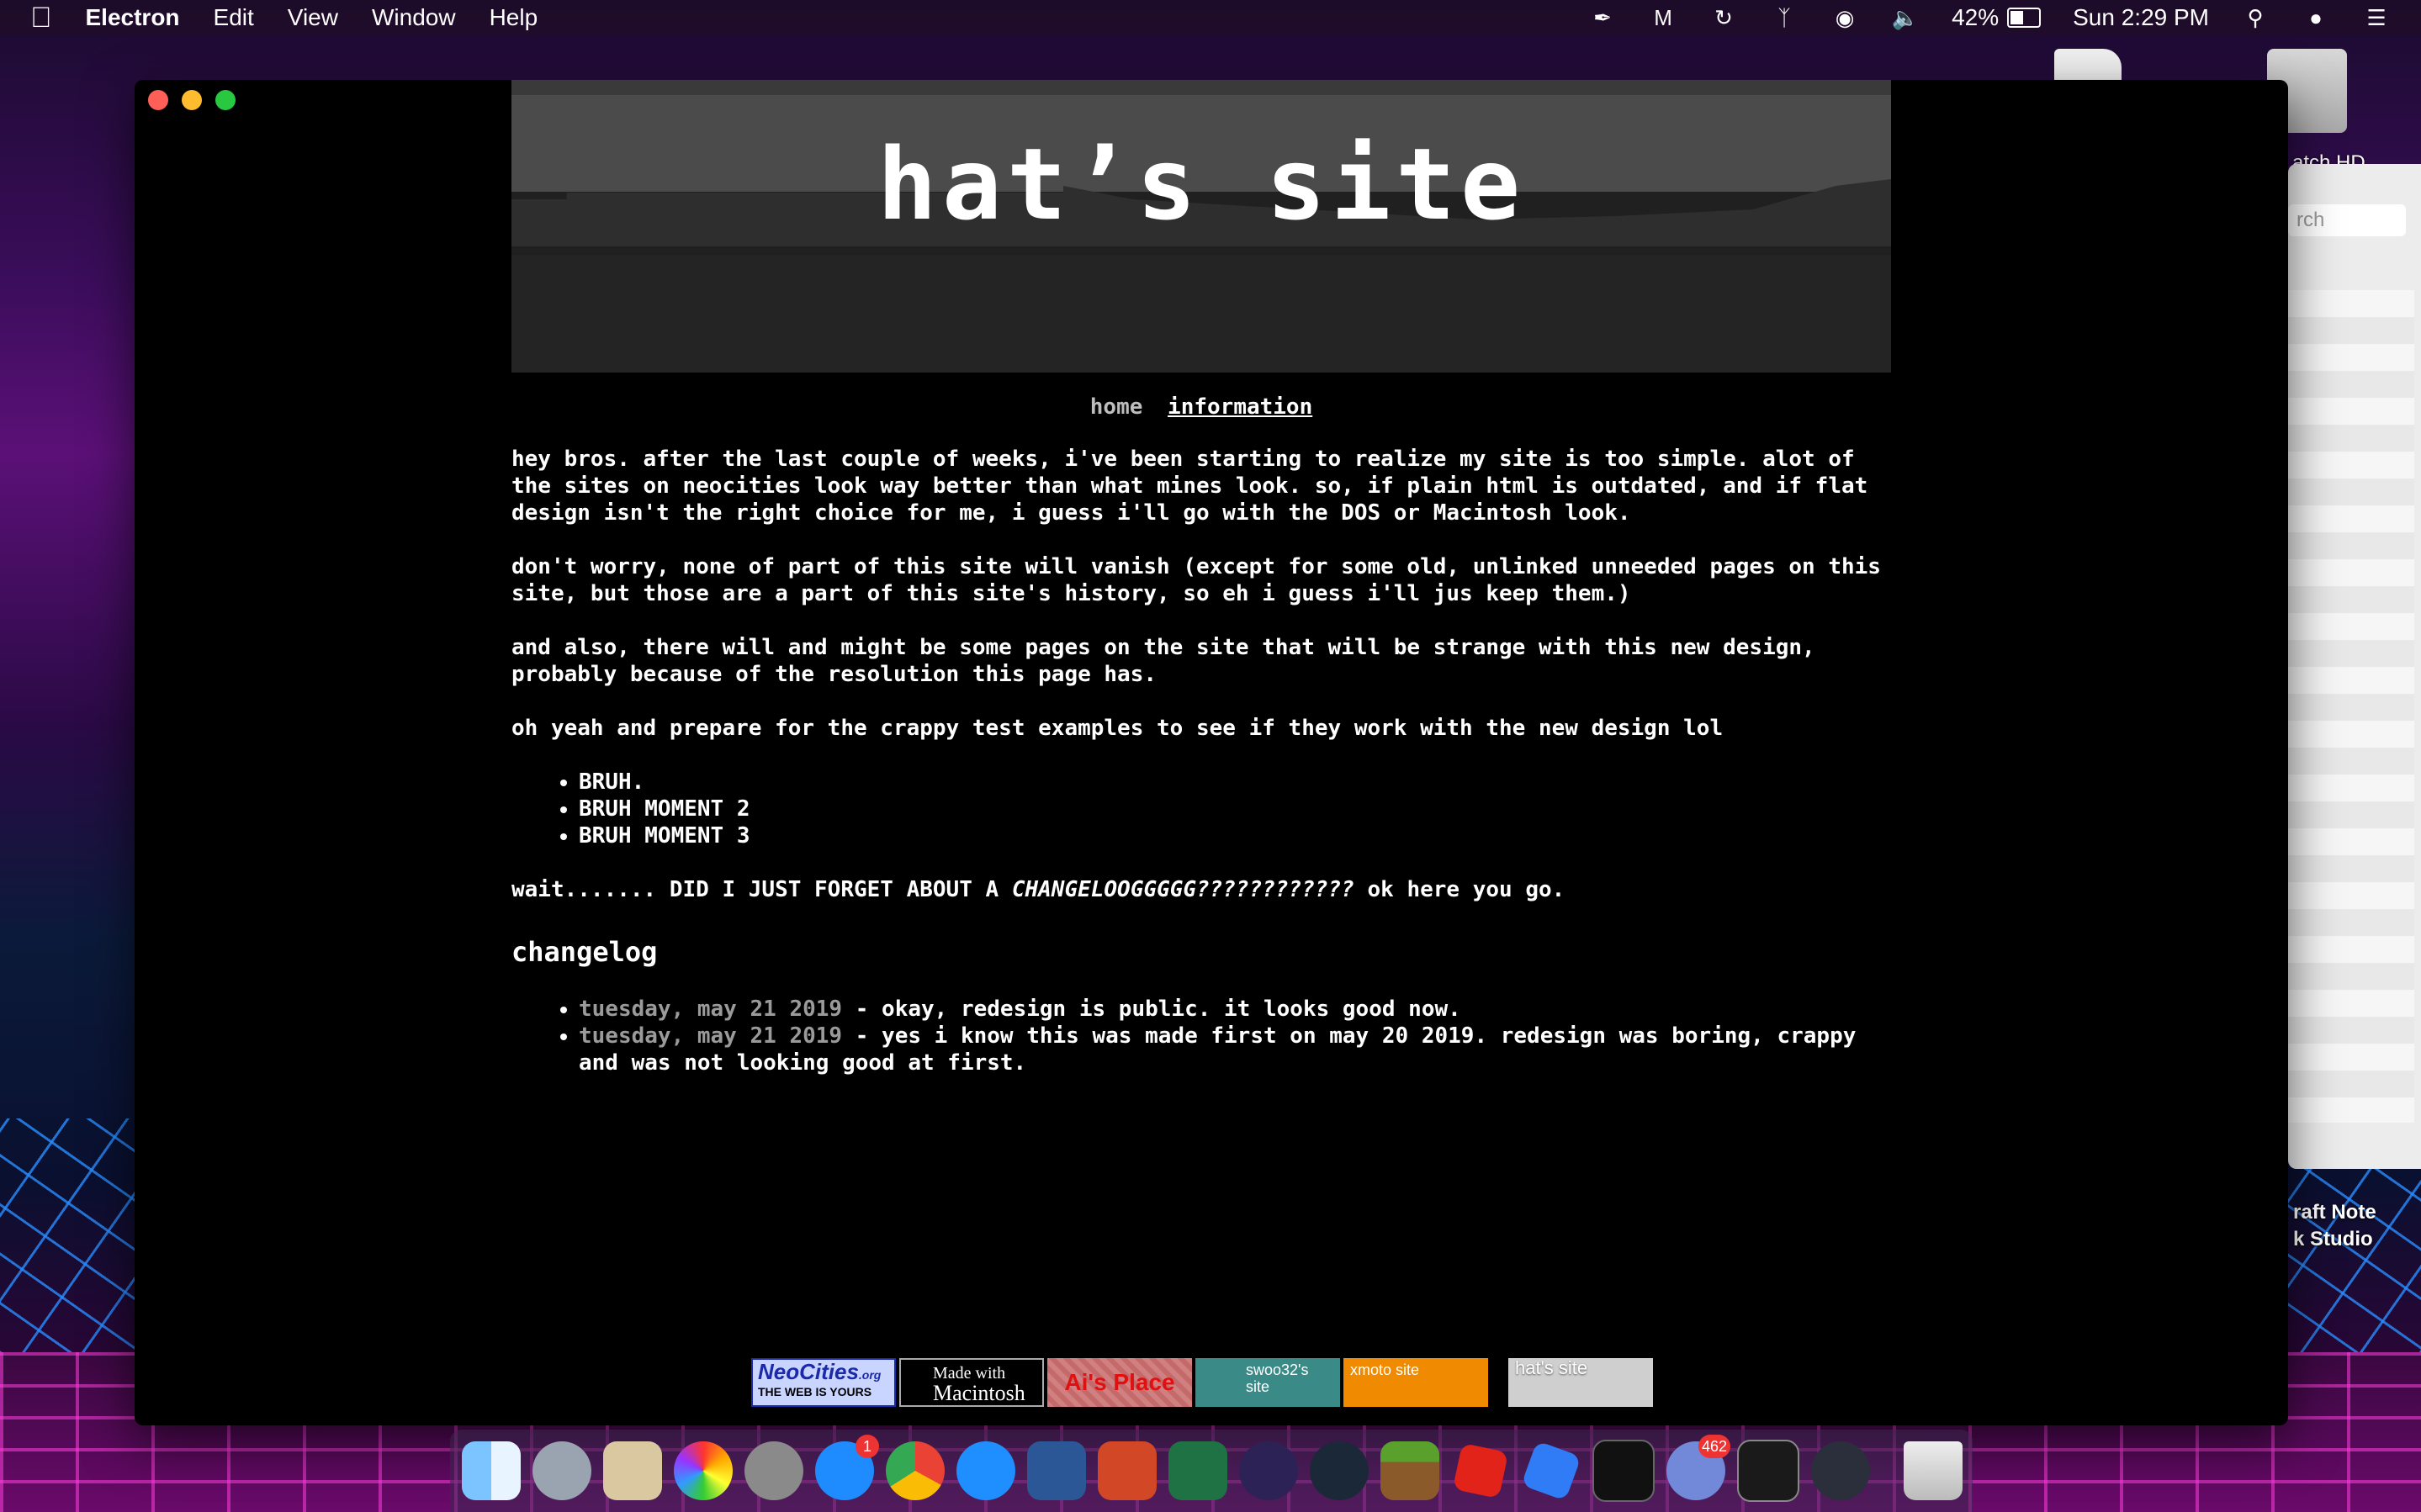 The width and height of the screenshot is (2421, 1512). Describe the element at coordinates (562, 1470) in the screenshot. I see `launchpad-icon` at that location.